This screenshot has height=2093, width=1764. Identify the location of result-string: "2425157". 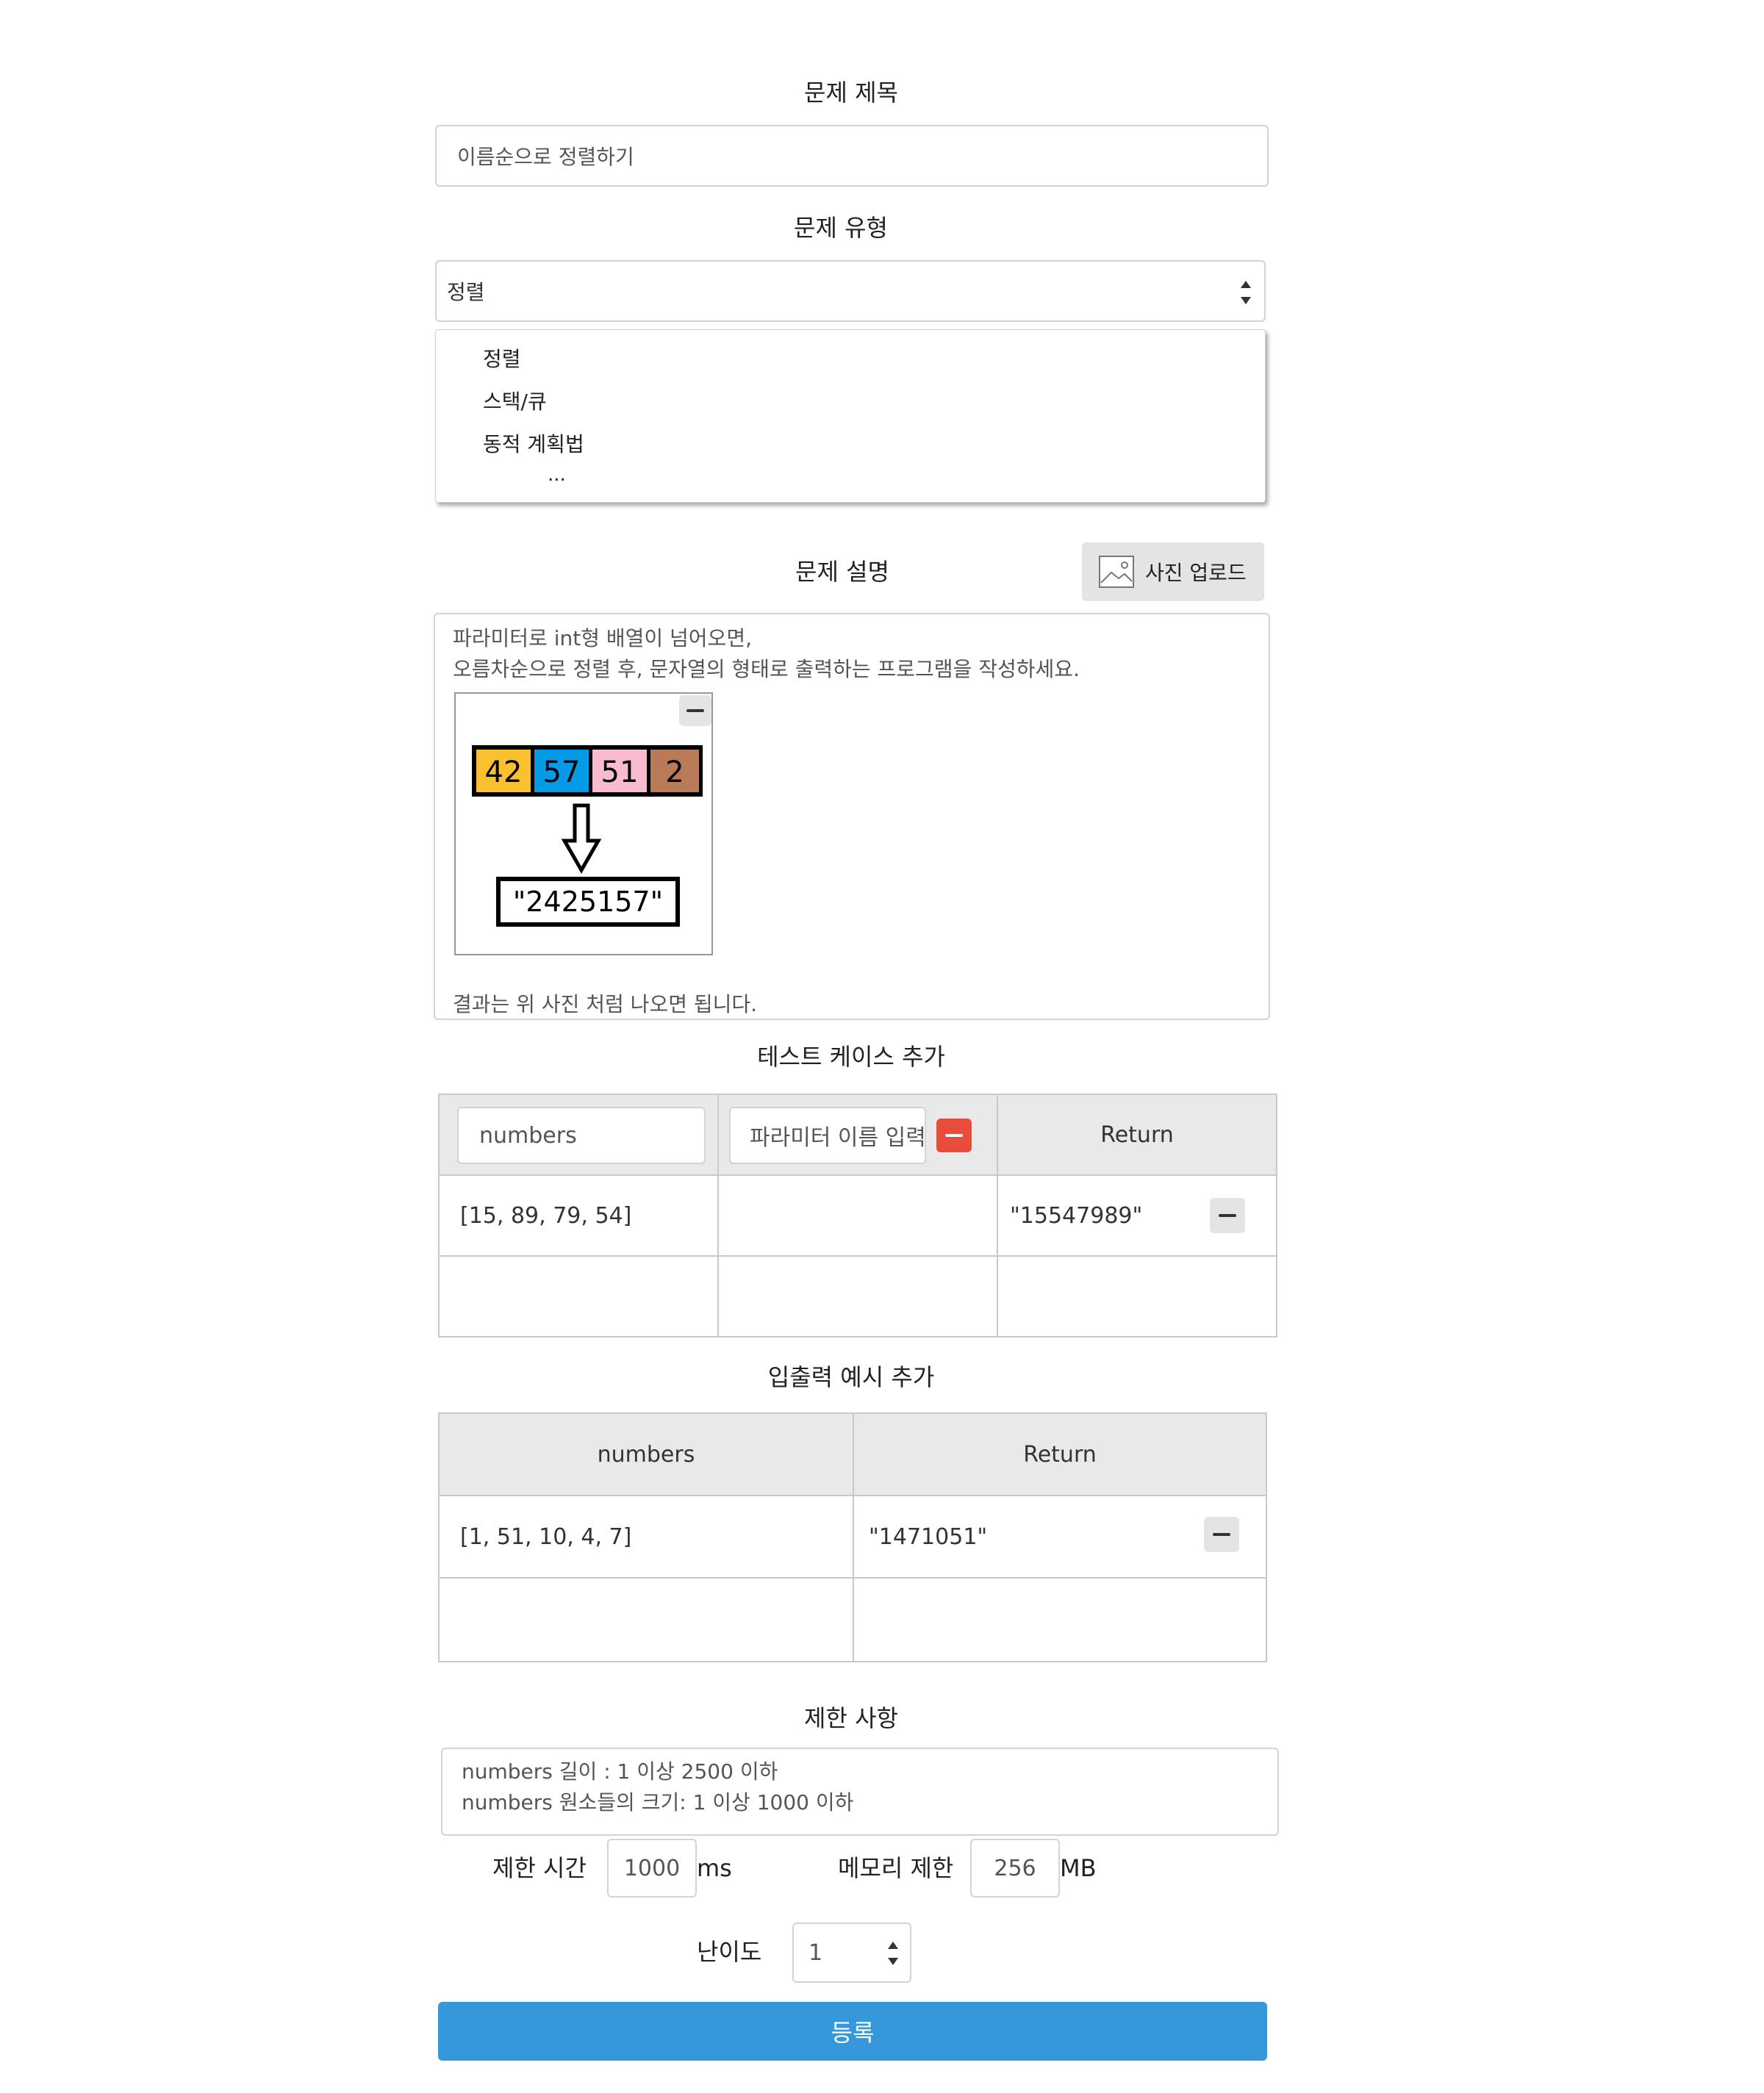
(588, 902).